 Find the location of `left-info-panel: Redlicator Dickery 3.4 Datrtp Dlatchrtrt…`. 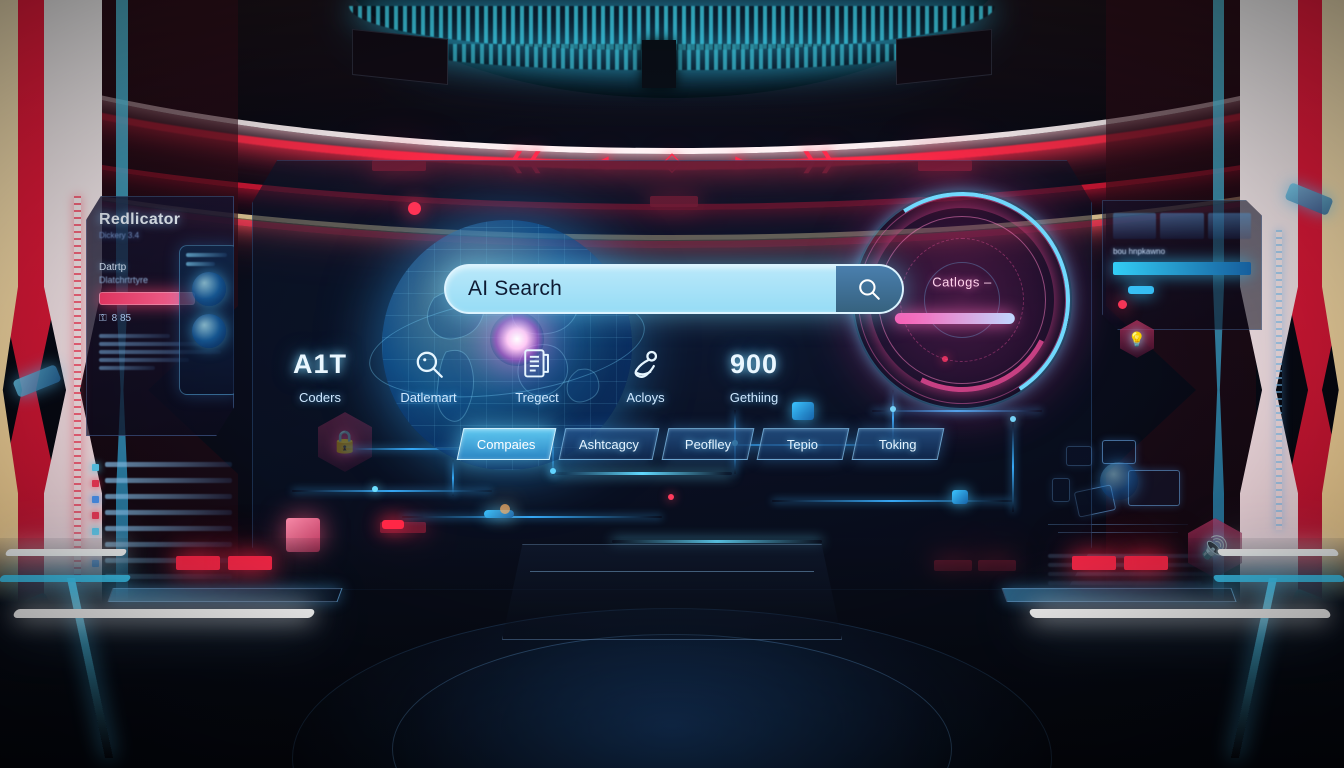

left-info-panel: Redlicator Dickery 3.4 Datrtp Dlatchrtrt… is located at coordinates (160, 316).